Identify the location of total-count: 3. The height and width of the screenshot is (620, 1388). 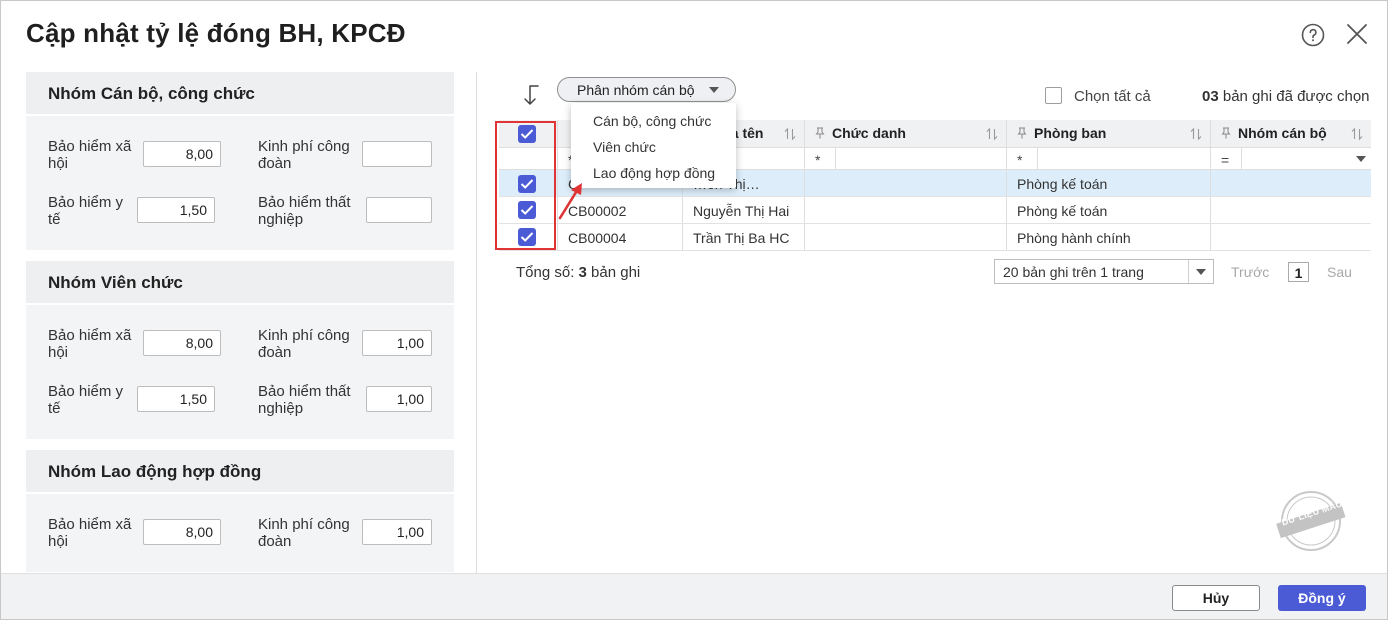
(582, 272).